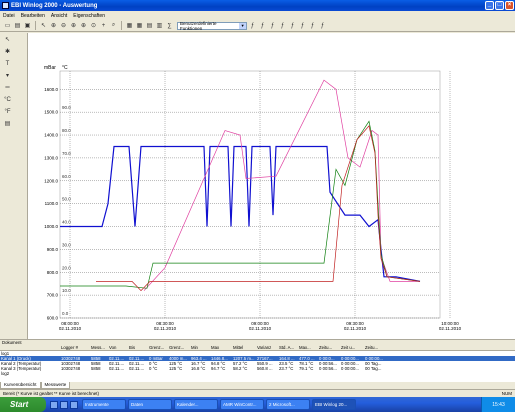 Image resolution: width=515 pixels, height=412 pixels. Describe the element at coordinates (212, 26) in the screenshot. I see `functions-dropdown: Benutzerdefinierte Funktionen ▼` at that location.